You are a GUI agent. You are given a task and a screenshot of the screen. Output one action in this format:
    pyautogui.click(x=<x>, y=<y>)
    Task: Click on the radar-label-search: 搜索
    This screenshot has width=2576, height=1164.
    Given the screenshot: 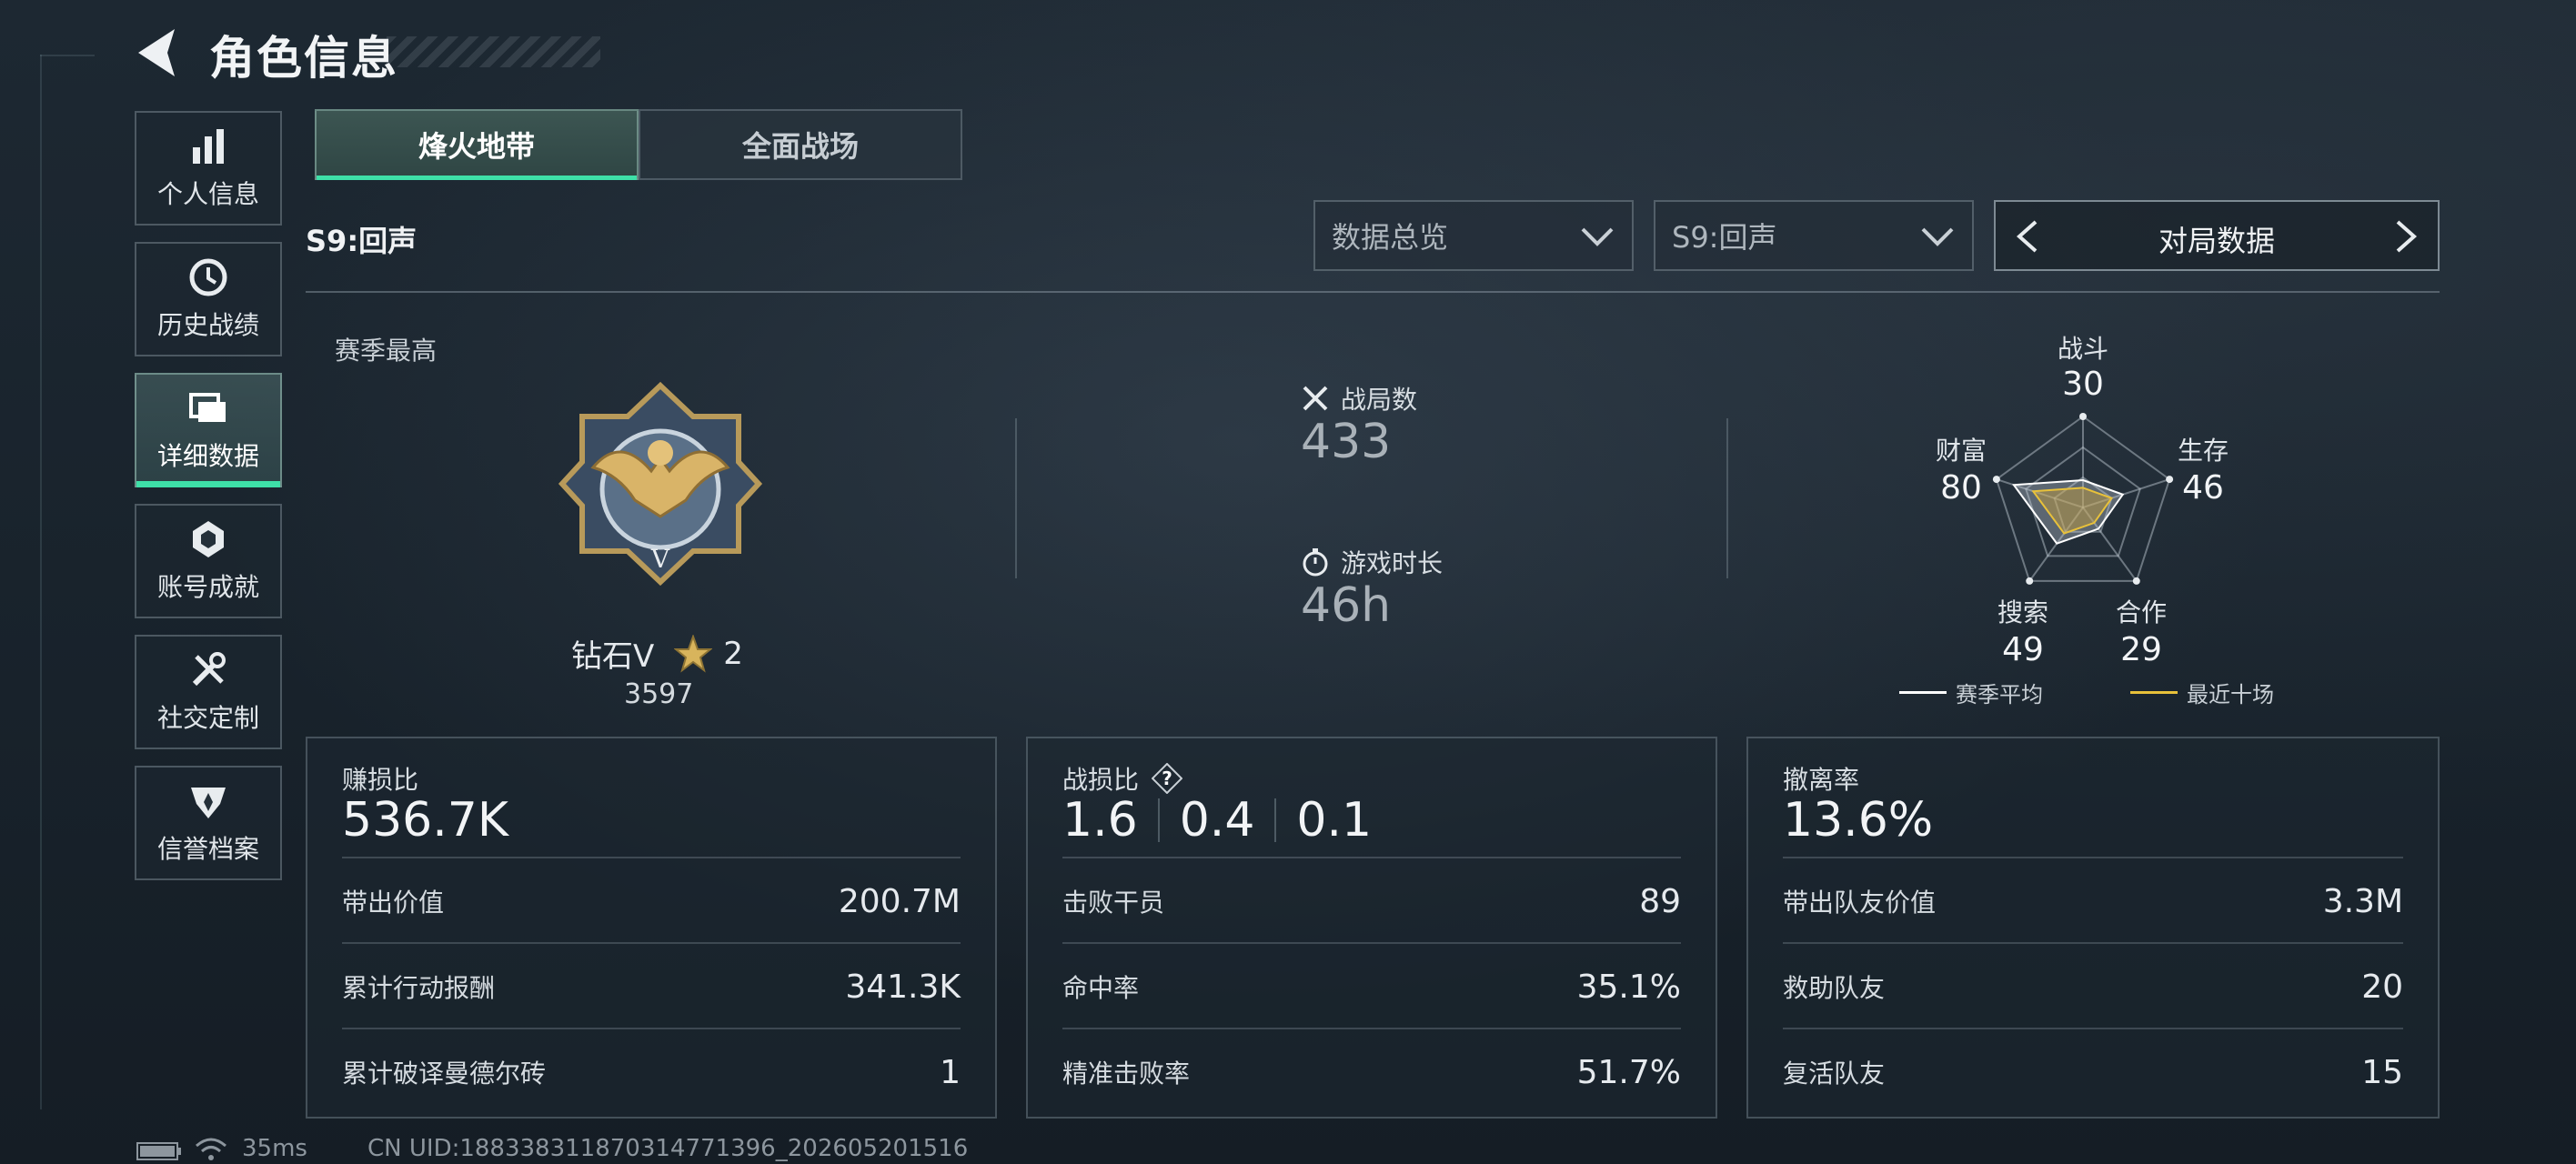 What is the action you would take?
    pyautogui.click(x=2023, y=612)
    